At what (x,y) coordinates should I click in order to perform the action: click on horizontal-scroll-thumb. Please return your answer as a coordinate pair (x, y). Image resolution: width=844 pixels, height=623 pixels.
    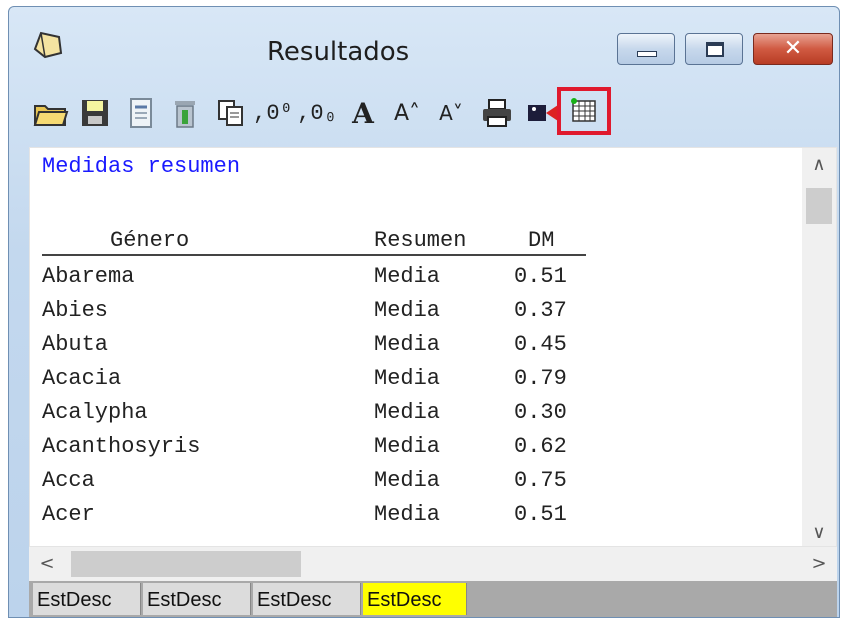
    Looking at the image, I should click on (186, 564).